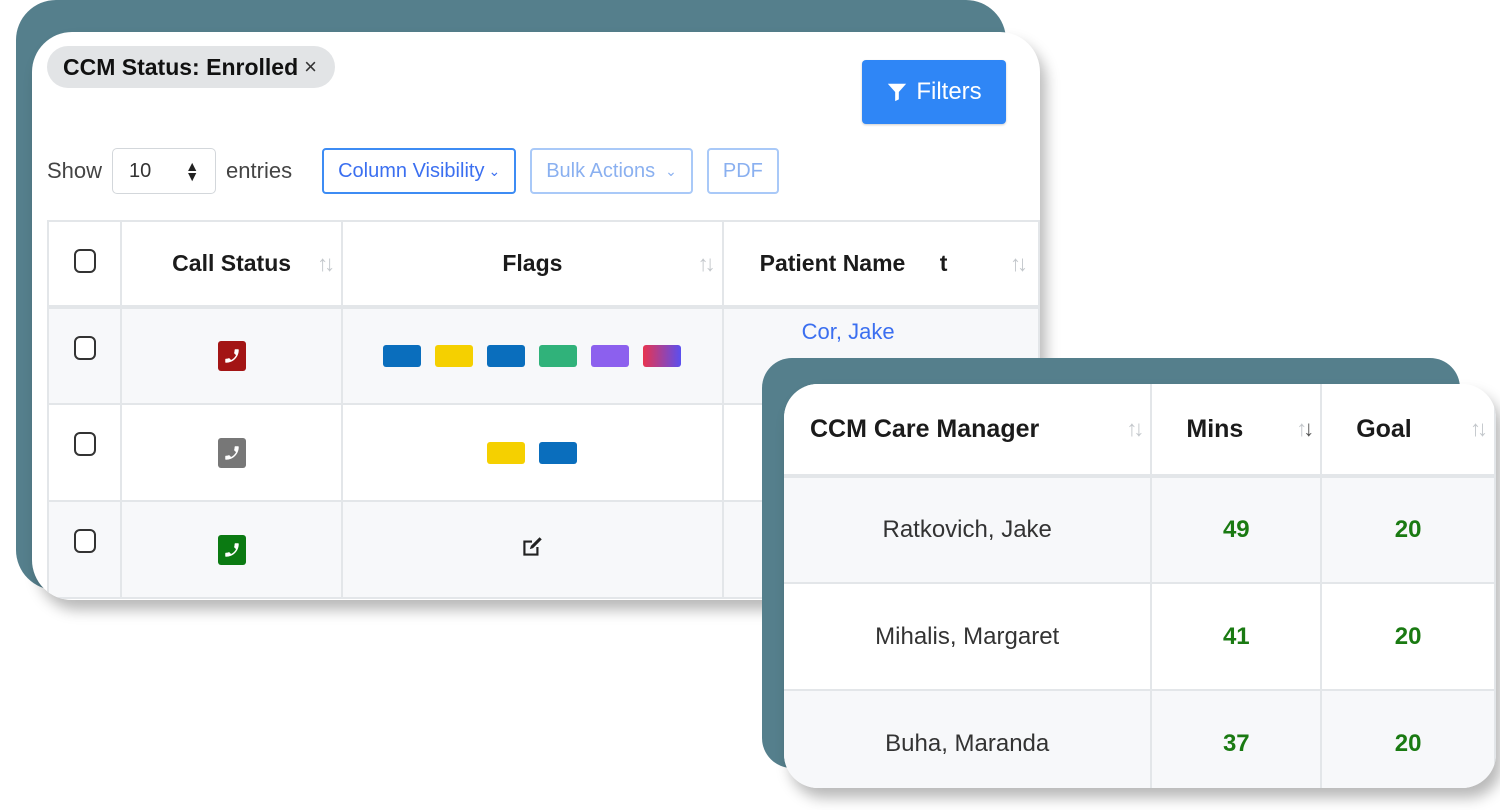 This screenshot has height=810, width=1500. What do you see at coordinates (1215, 428) in the screenshot?
I see `column-label: Mins` at bounding box center [1215, 428].